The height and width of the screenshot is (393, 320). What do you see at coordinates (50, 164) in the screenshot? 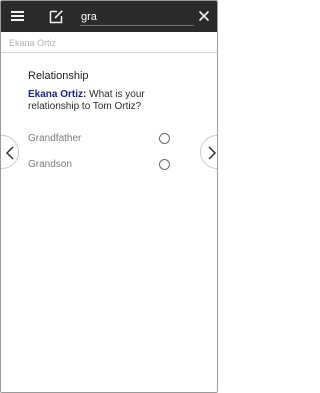
I see `option-label: Grandson` at bounding box center [50, 164].